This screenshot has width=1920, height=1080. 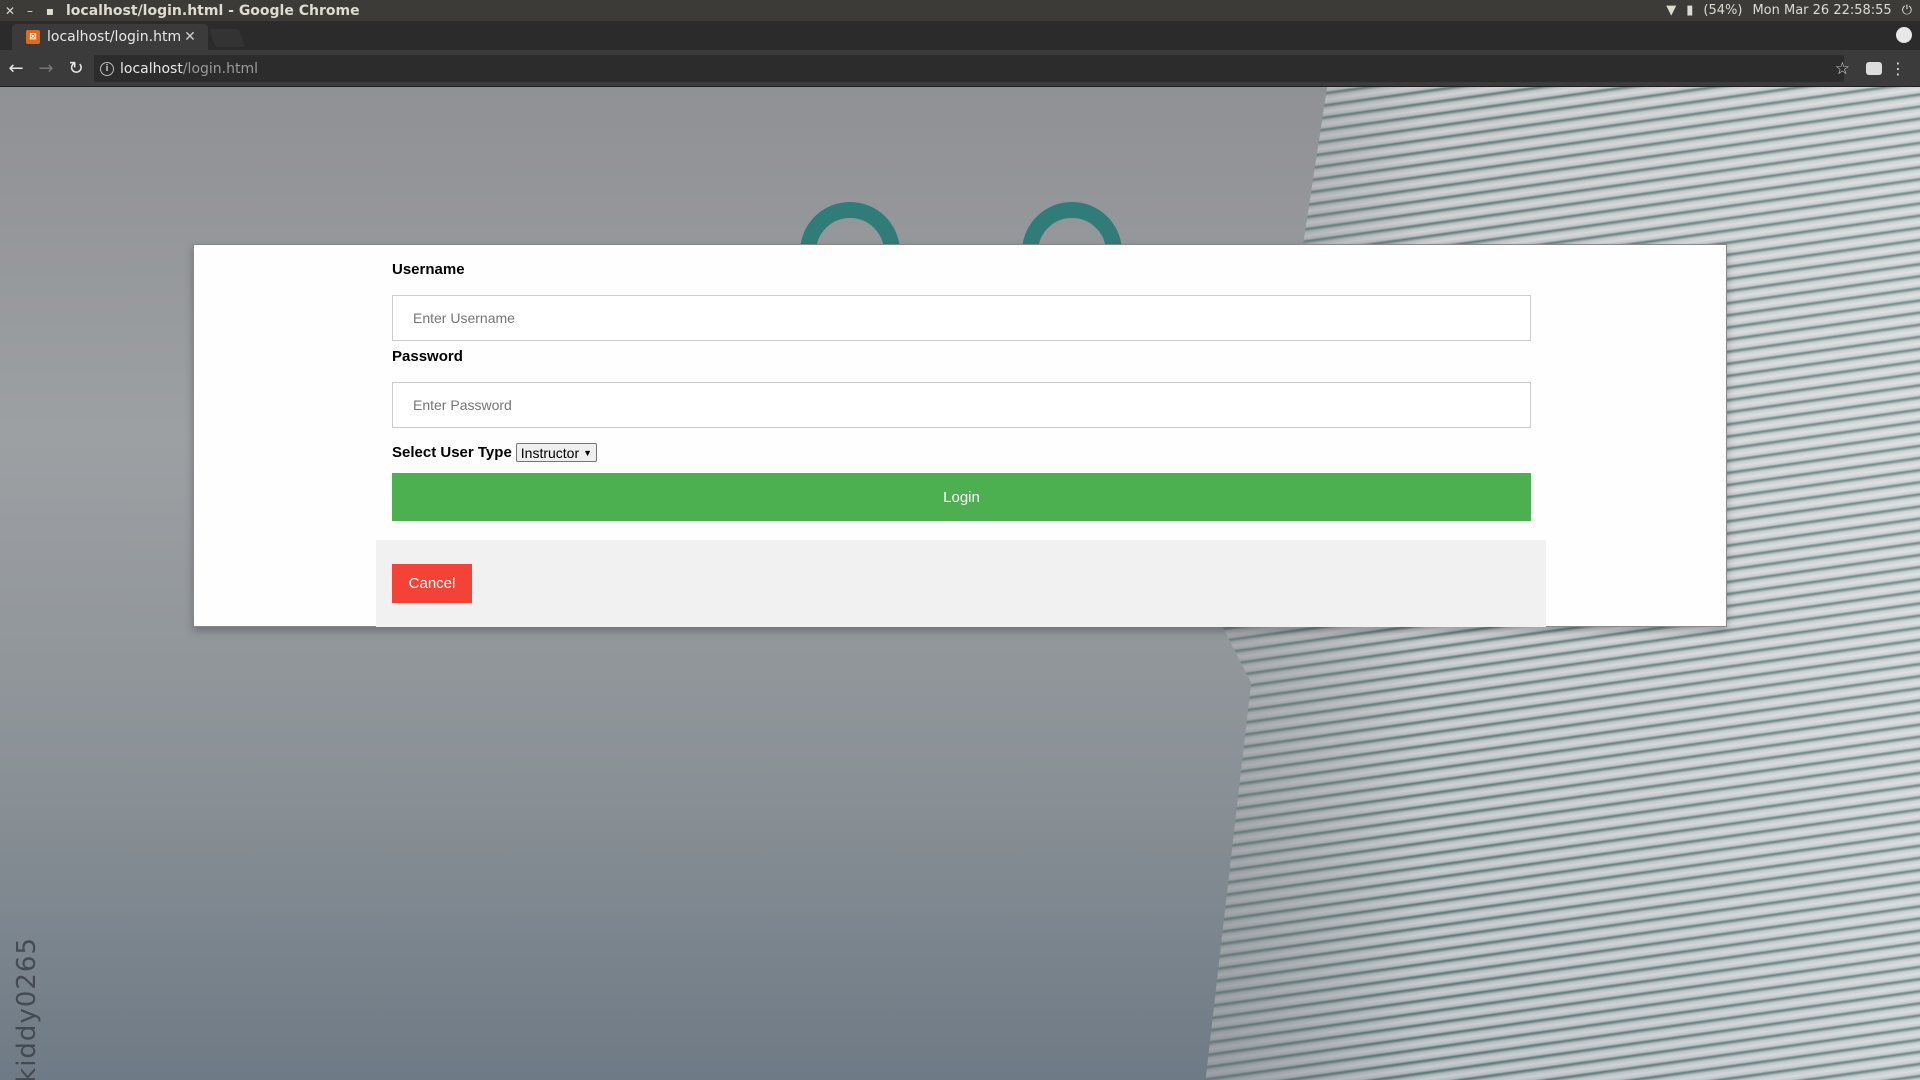 I want to click on minimize-window-icon: –, so click(x=30, y=10).